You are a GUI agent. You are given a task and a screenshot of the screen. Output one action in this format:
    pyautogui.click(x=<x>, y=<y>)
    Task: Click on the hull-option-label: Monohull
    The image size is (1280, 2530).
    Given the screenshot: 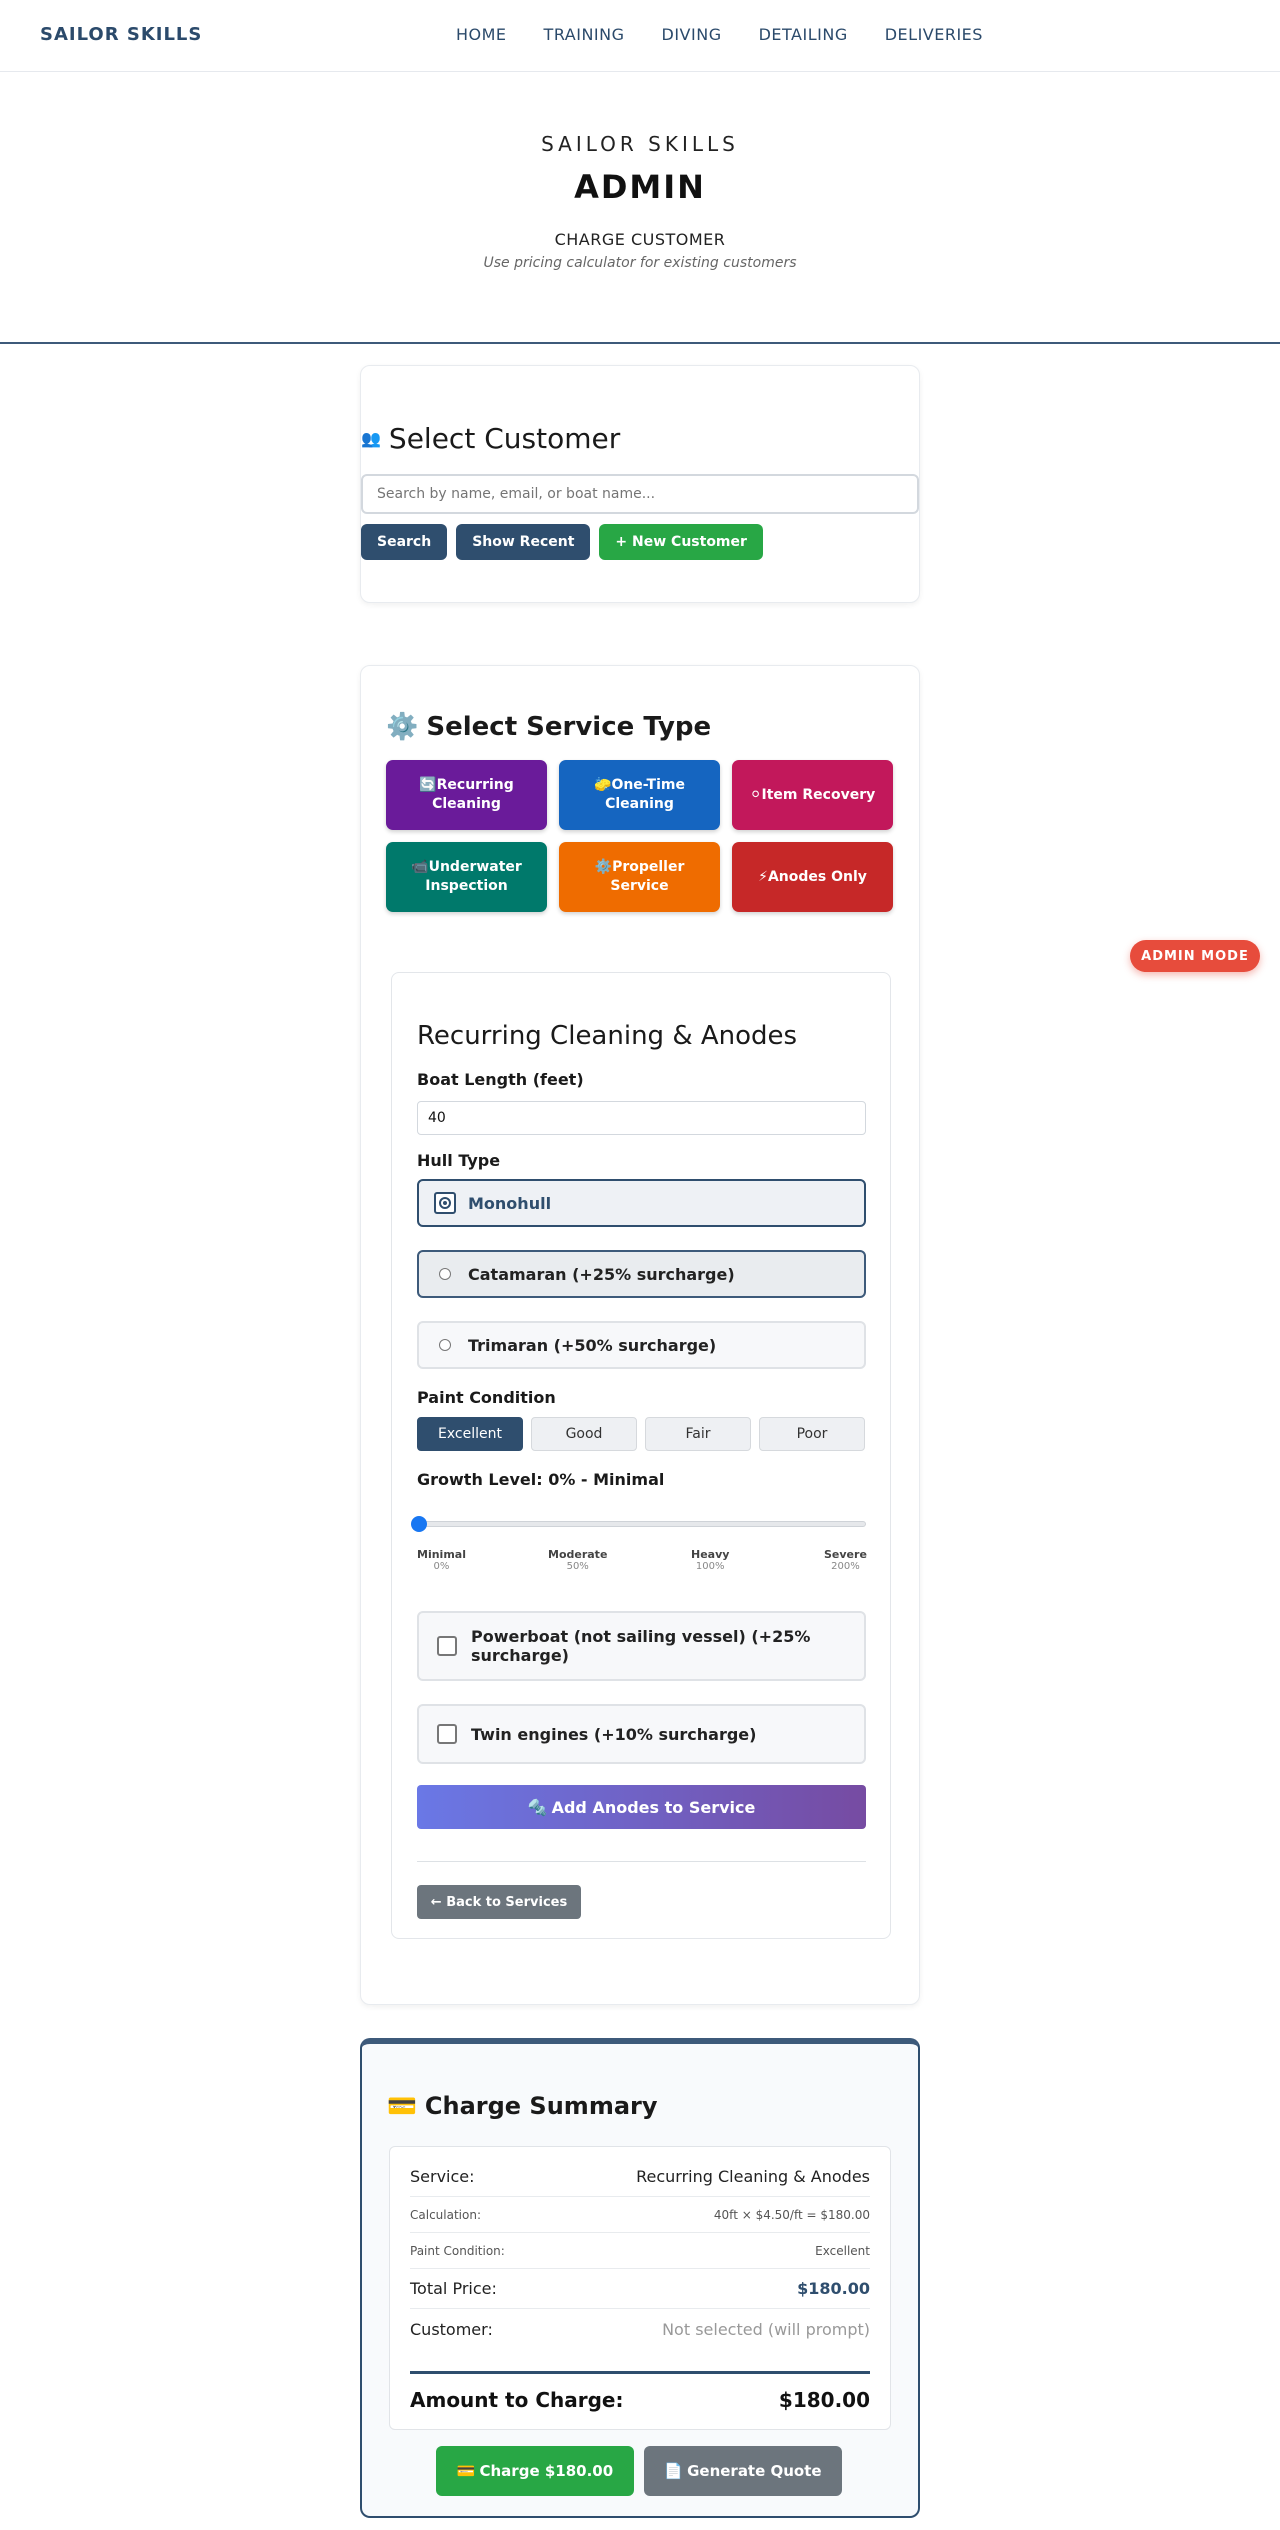 What is the action you would take?
    pyautogui.click(x=510, y=1203)
    